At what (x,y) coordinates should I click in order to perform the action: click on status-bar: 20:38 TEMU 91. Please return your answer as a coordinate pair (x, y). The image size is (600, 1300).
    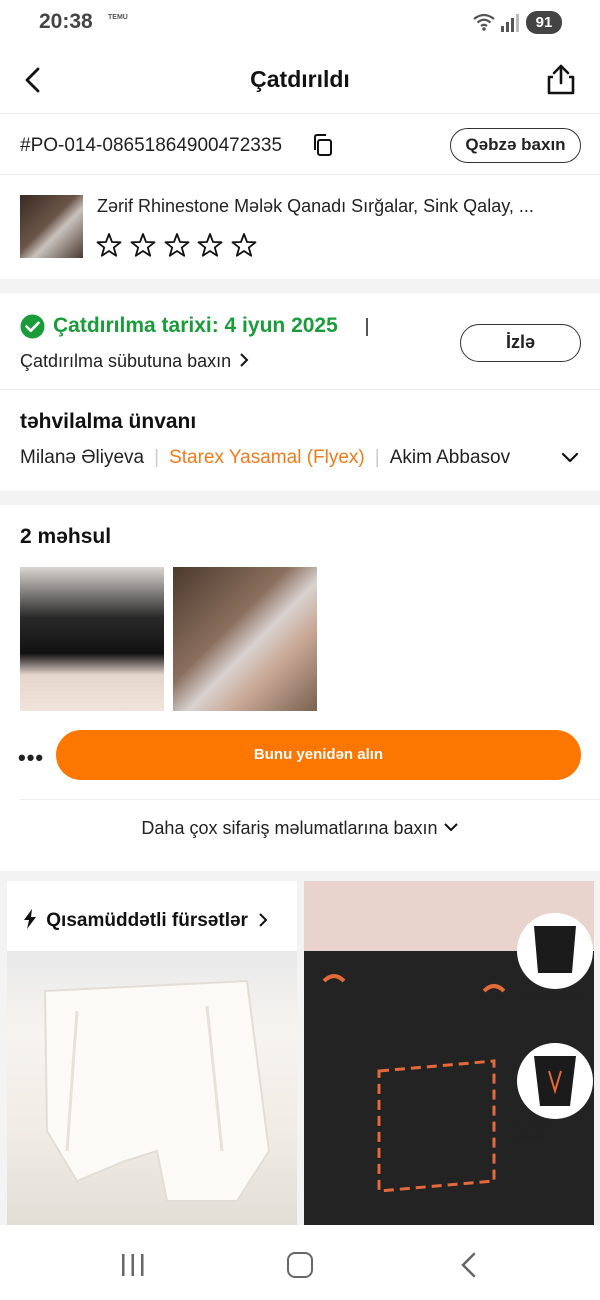
    Looking at the image, I should click on (300, 22).